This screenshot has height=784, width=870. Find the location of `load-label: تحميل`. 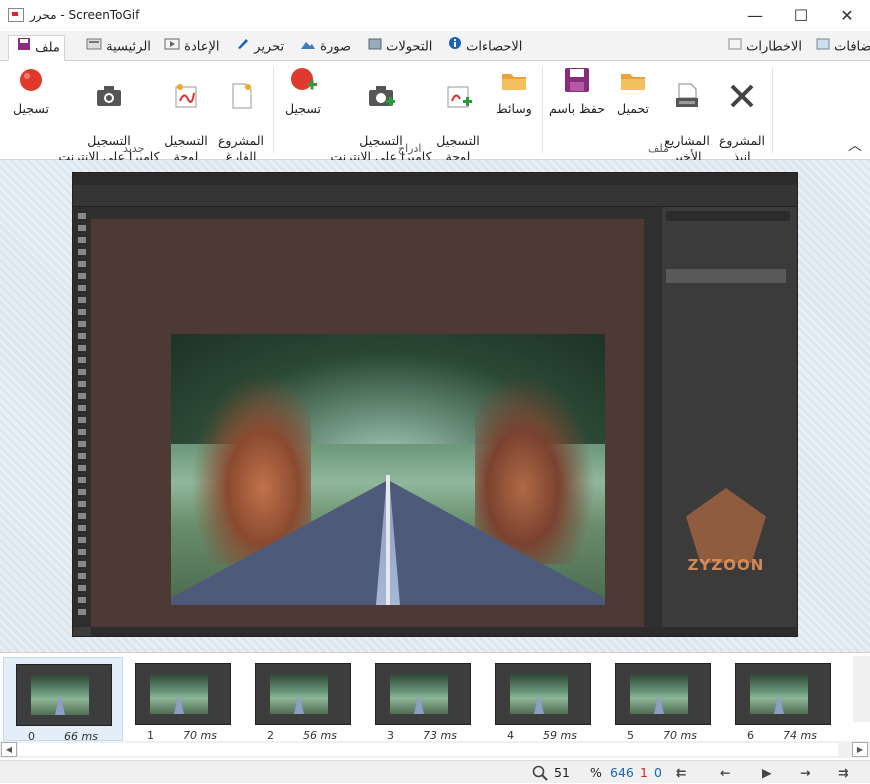

load-label: تحميل is located at coordinates (632, 108).